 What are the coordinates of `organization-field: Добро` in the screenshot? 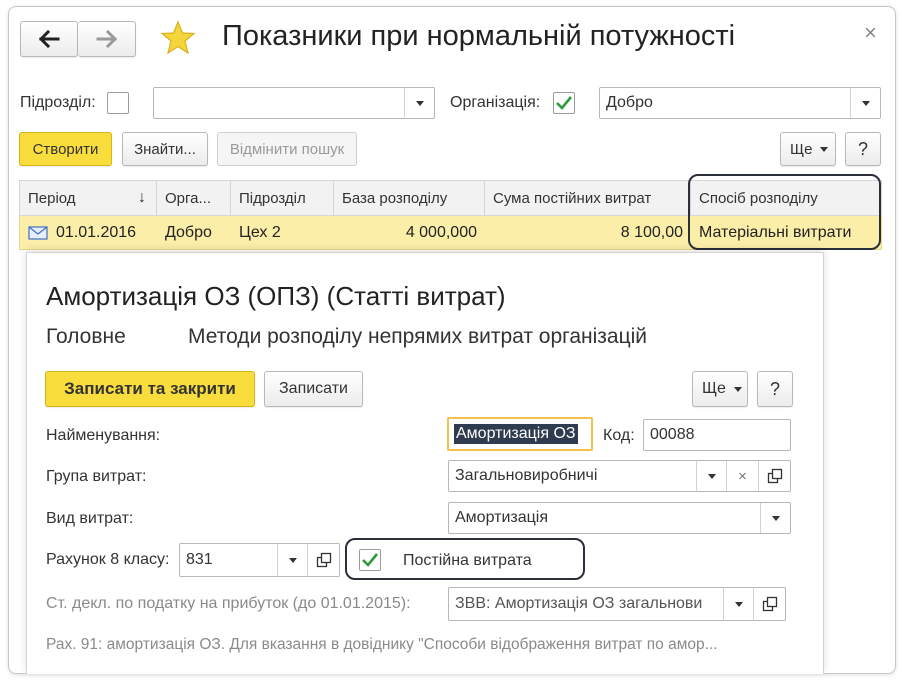 It's located at (740, 103).